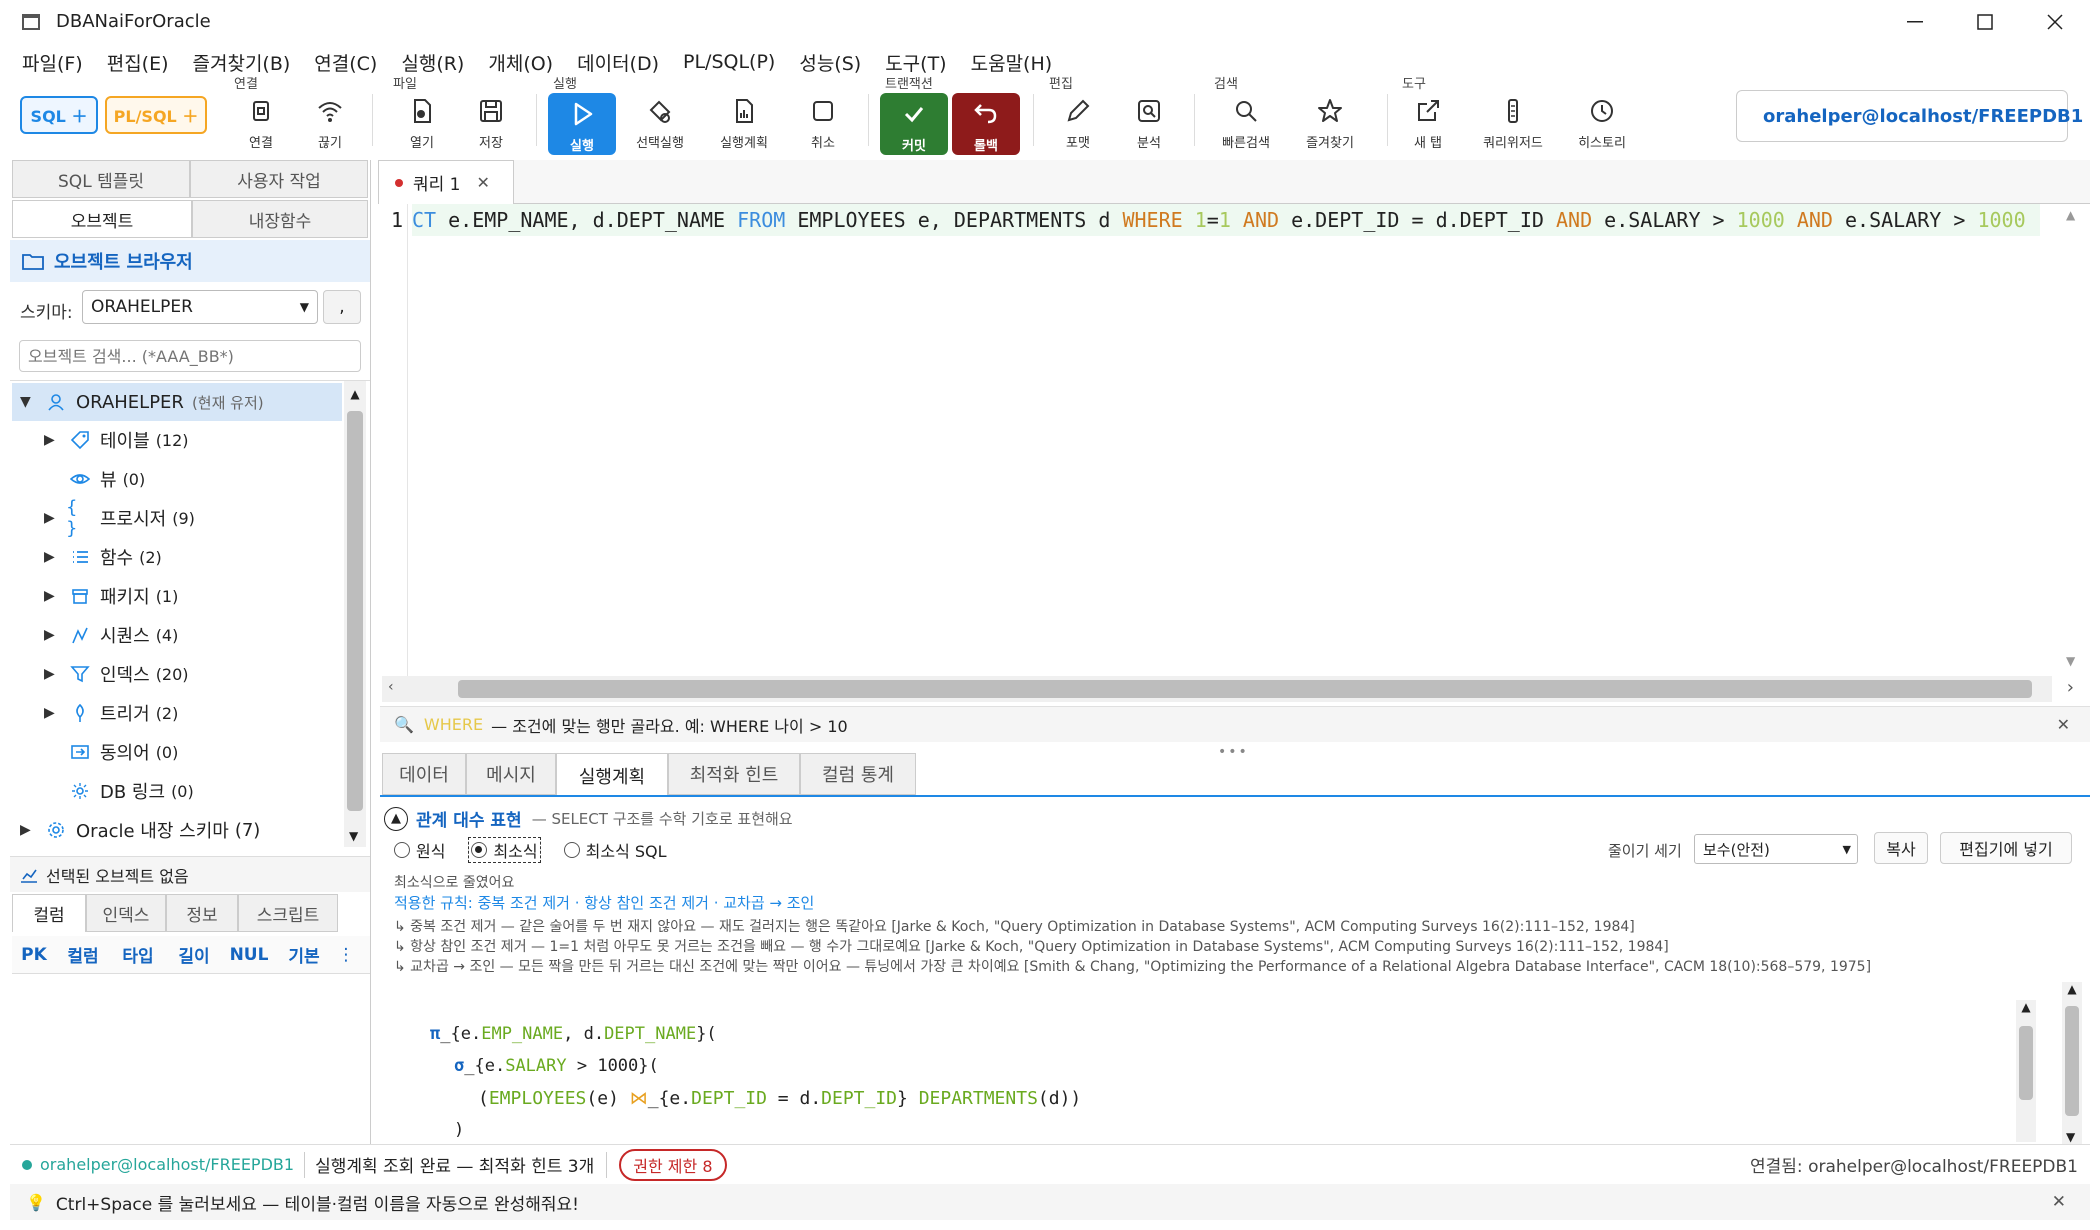 This screenshot has height=1230, width=2100. Describe the element at coordinates (209, 479) in the screenshot. I see `tree-item: 뷰 (0)` at that location.